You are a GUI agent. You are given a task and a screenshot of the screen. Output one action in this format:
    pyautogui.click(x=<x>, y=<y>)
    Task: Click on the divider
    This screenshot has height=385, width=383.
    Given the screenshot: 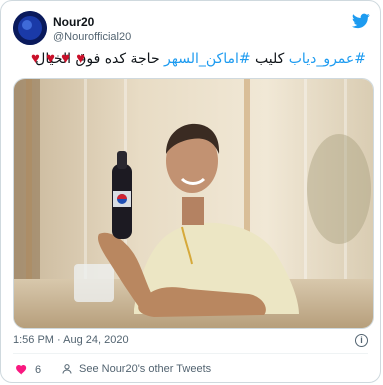 What is the action you would take?
    pyautogui.click(x=190, y=353)
    